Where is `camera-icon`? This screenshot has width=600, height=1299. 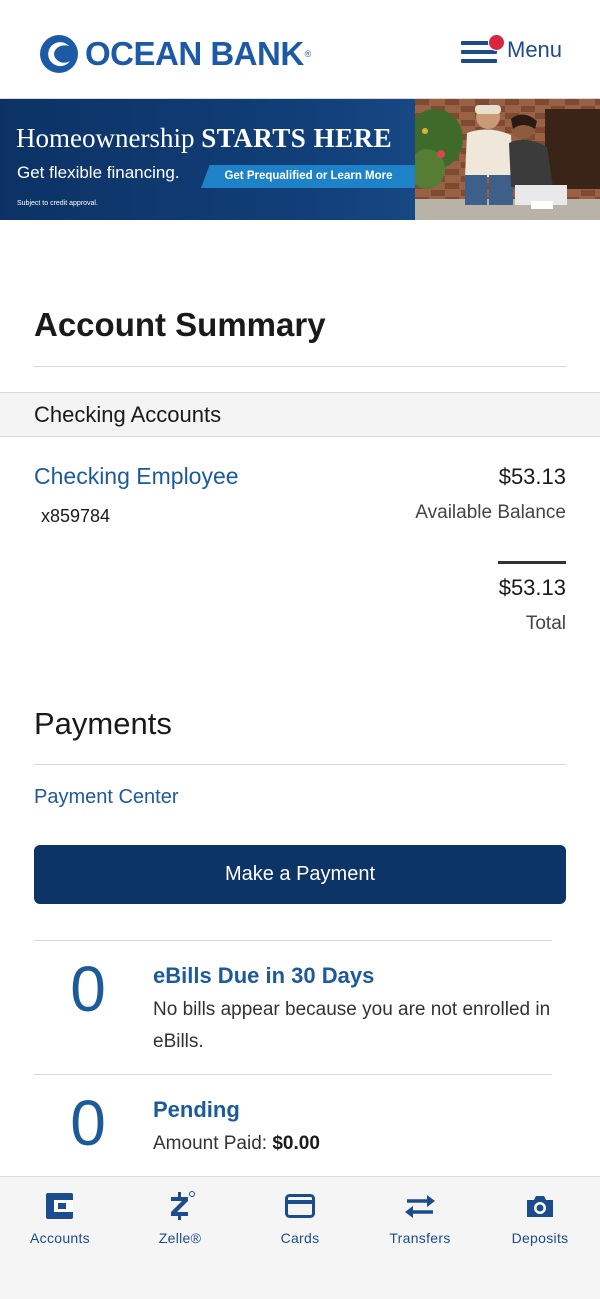
camera-icon is located at coordinates (540, 1206).